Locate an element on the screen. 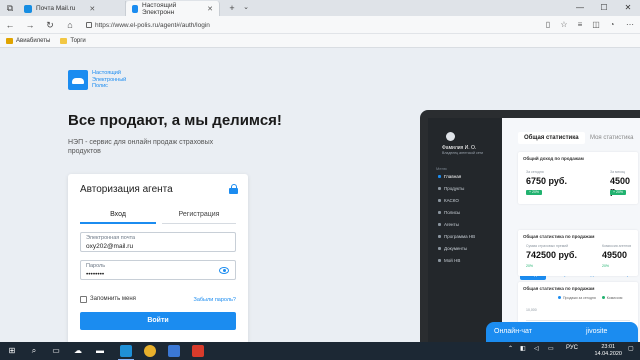  income-right-badge: + 20% is located at coordinates (618, 192).